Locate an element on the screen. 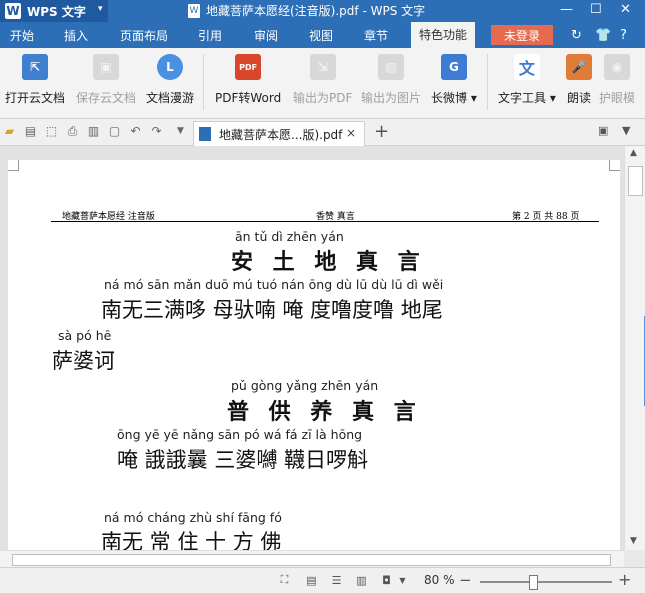 This screenshot has height=593, width=645. export-pdf-button: ⇲ 输出为PDF is located at coordinates (322, 80).